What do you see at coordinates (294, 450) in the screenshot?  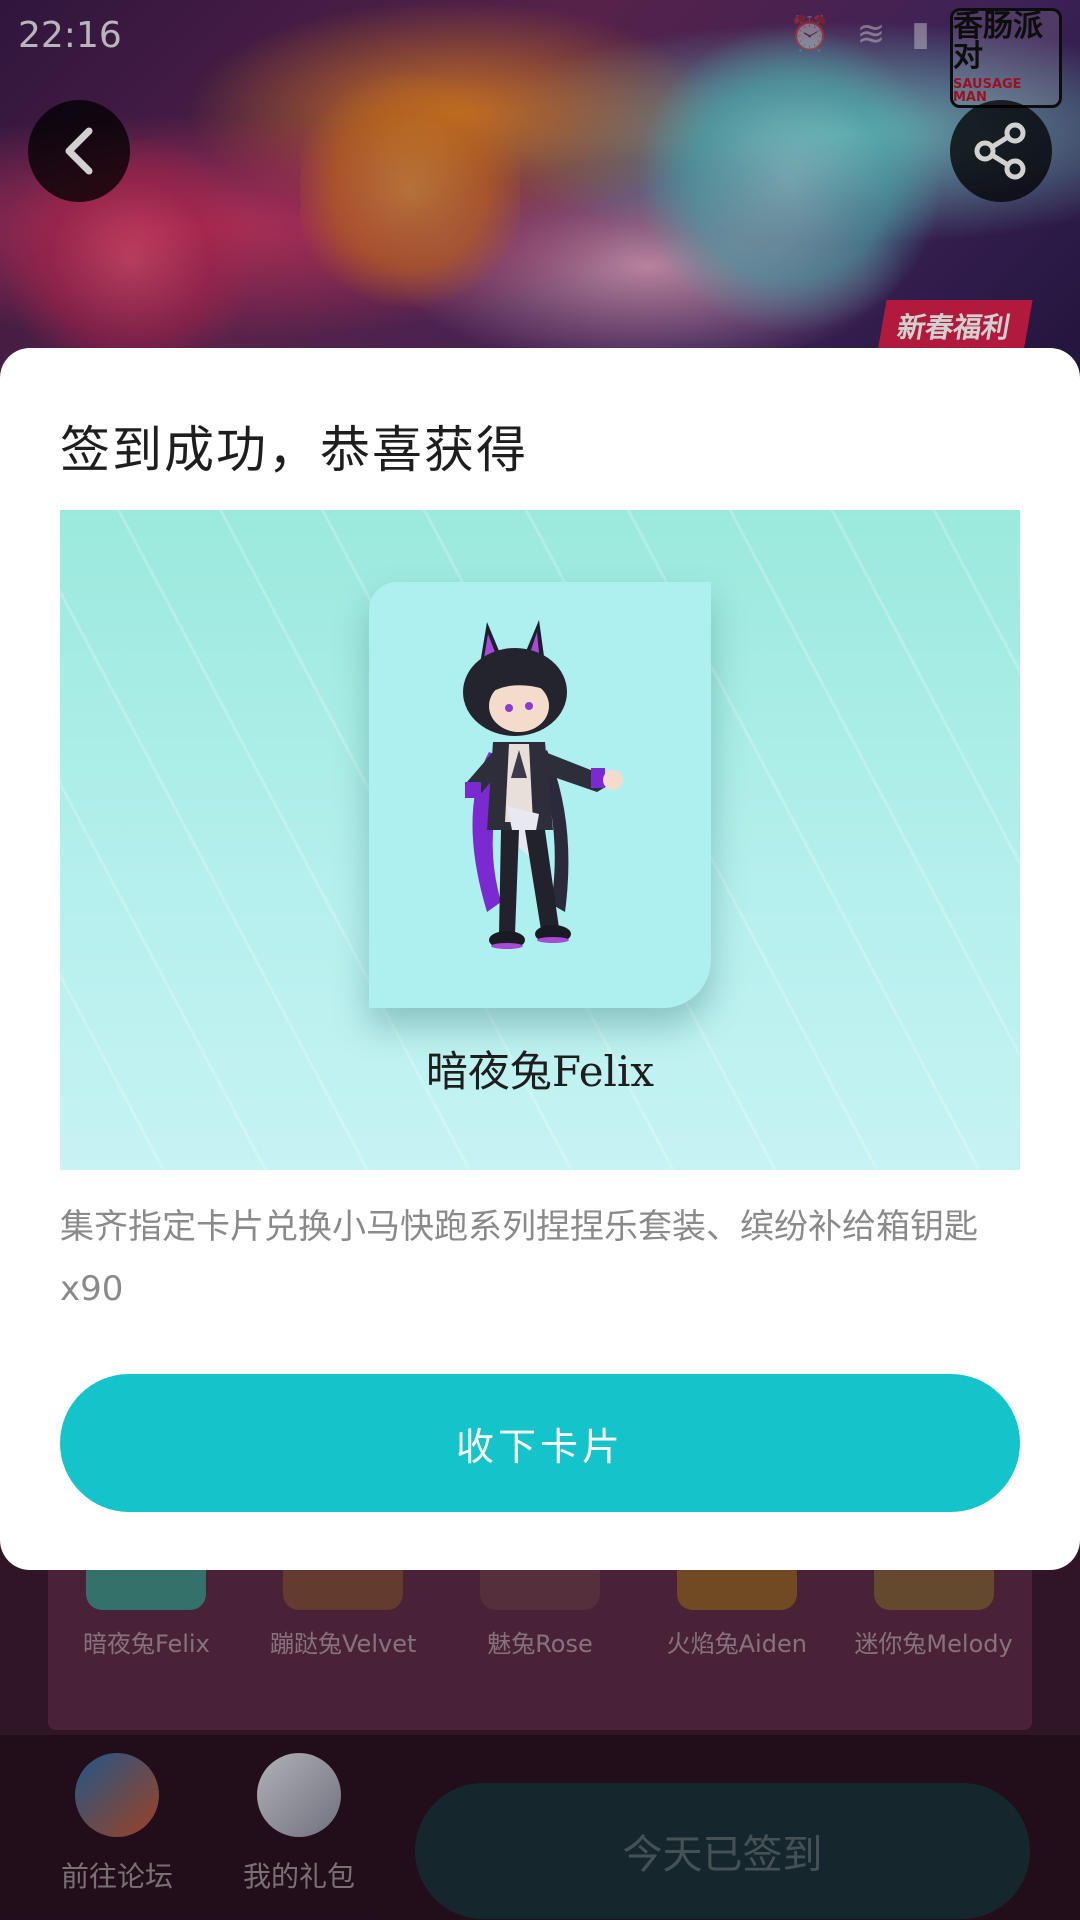 I see `modal-title: 签到成功，恭喜获得` at bounding box center [294, 450].